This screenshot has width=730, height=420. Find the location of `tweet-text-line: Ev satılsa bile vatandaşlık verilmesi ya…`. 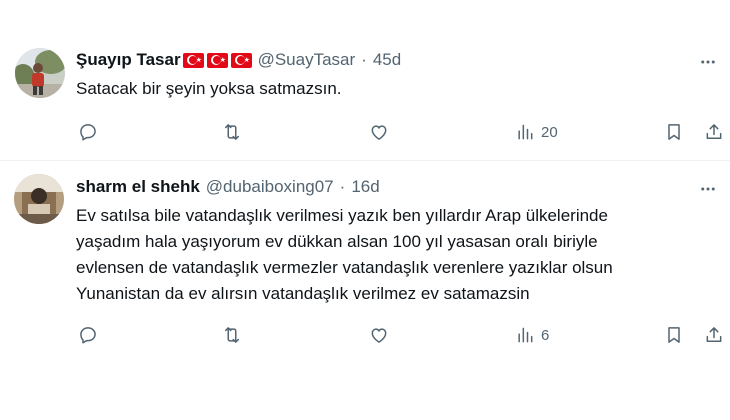

tweet-text-line: Ev satılsa bile vatandaşlık verilmesi ya… is located at coordinates (342, 215).